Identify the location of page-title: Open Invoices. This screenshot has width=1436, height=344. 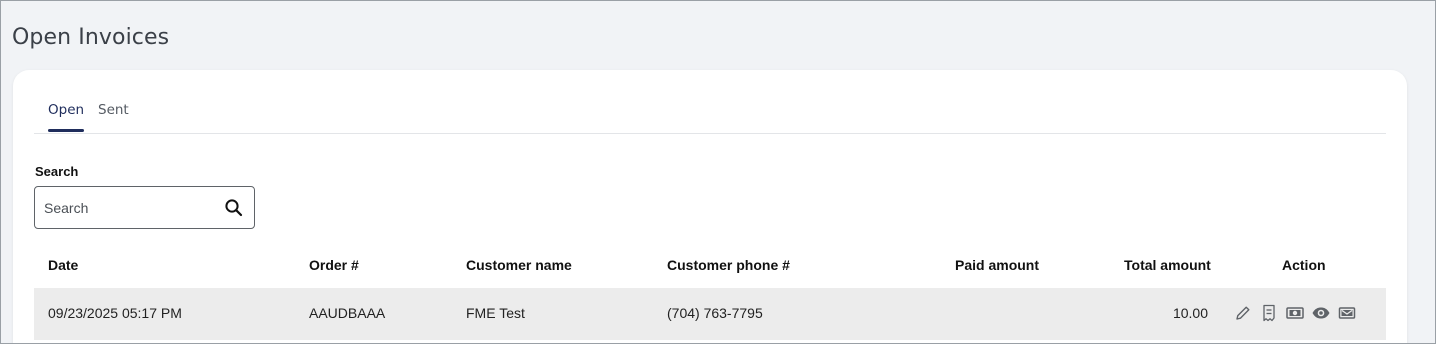
(91, 37).